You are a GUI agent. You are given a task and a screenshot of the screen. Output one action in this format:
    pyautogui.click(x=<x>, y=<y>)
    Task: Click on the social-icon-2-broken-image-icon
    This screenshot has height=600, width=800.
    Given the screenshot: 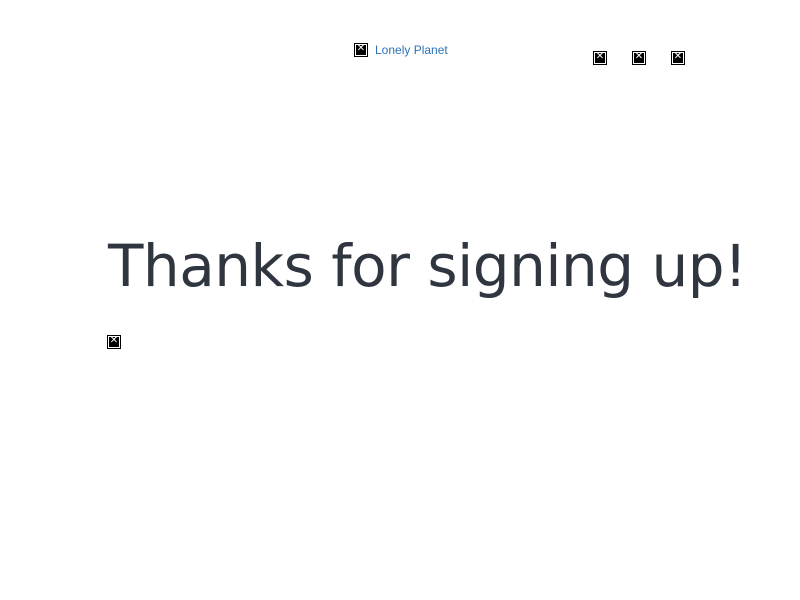 What is the action you would take?
    pyautogui.click(x=639, y=58)
    